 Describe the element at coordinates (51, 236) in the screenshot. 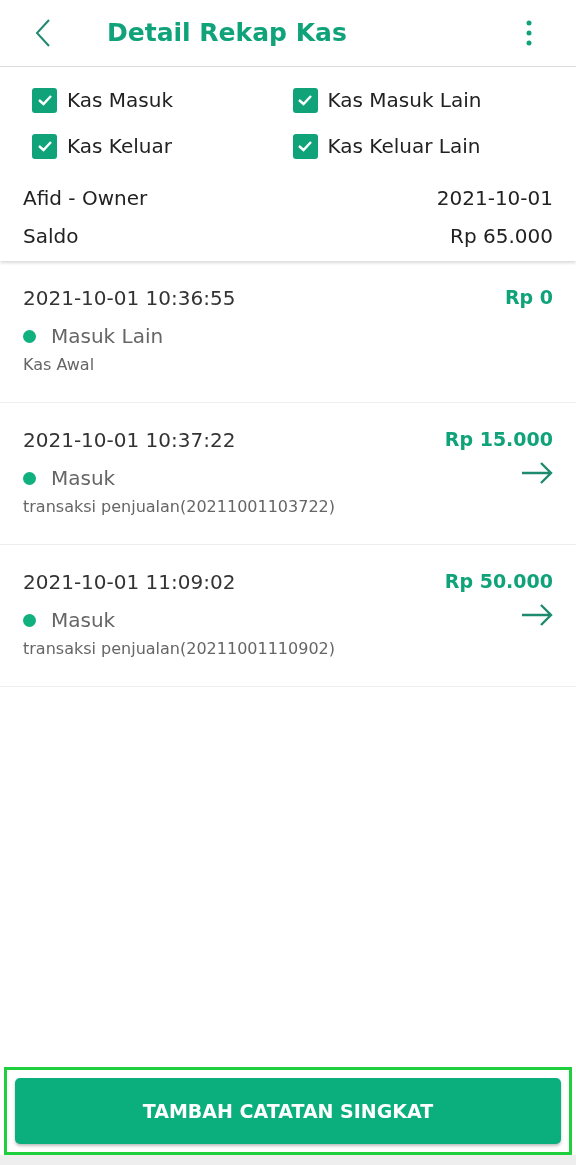

I see `balance-label: Saldo` at that location.